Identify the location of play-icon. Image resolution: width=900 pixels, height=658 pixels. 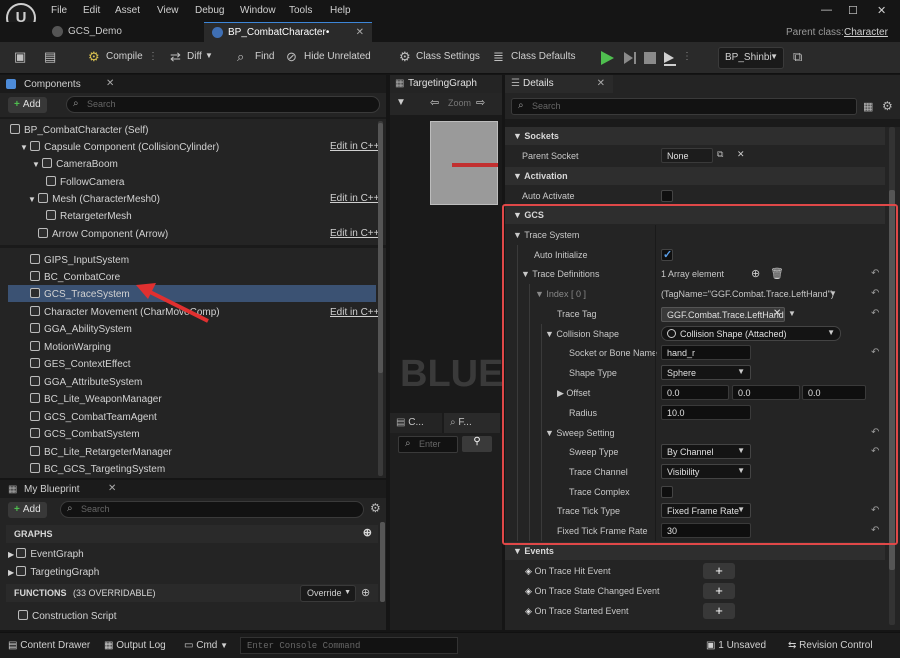
(607, 58).